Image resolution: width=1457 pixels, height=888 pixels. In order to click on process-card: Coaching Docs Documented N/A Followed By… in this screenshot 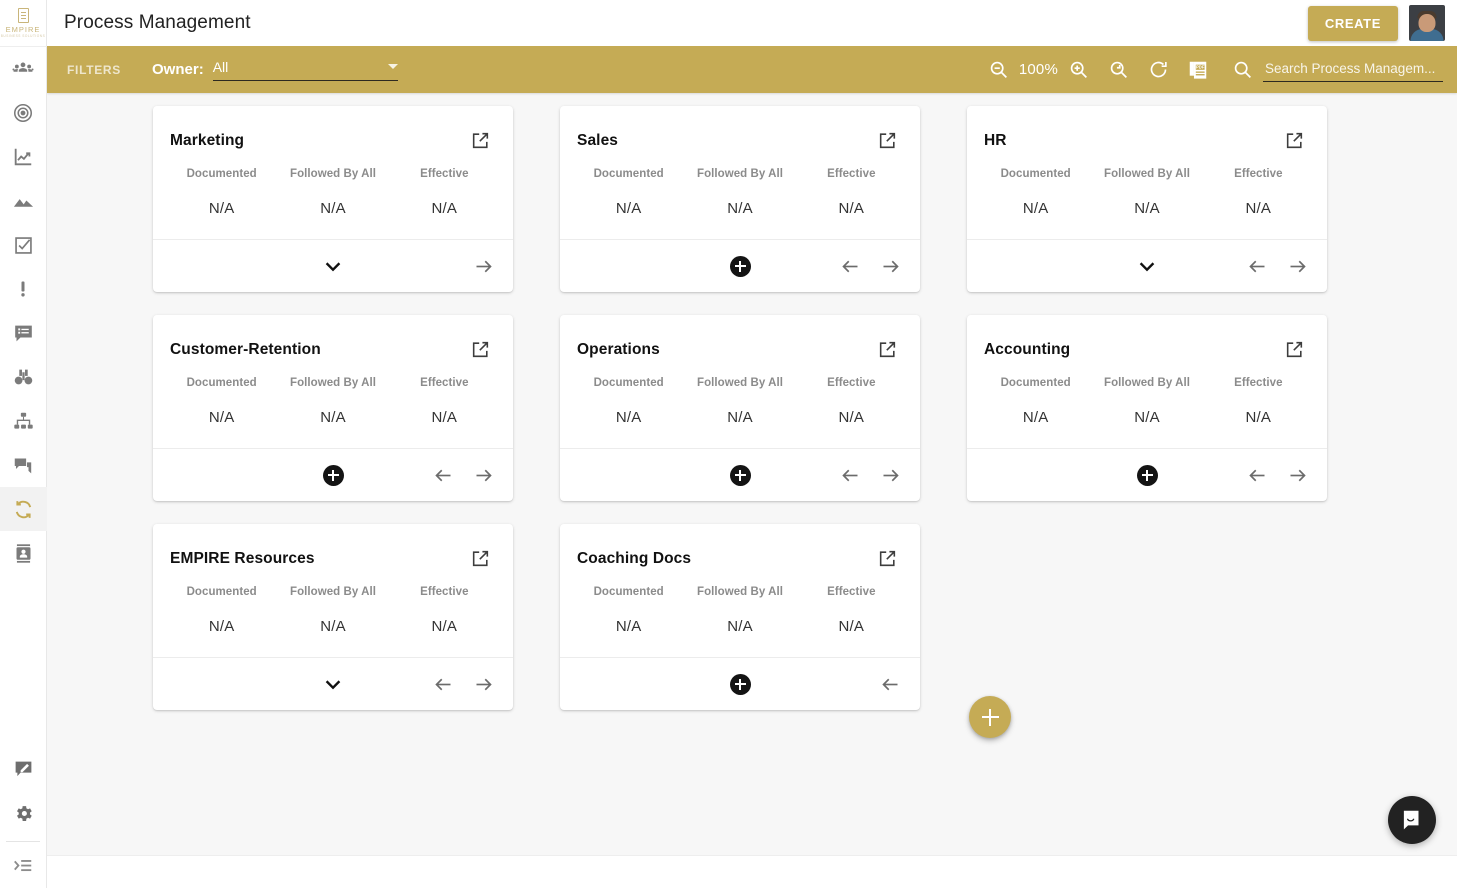, I will do `click(740, 617)`.